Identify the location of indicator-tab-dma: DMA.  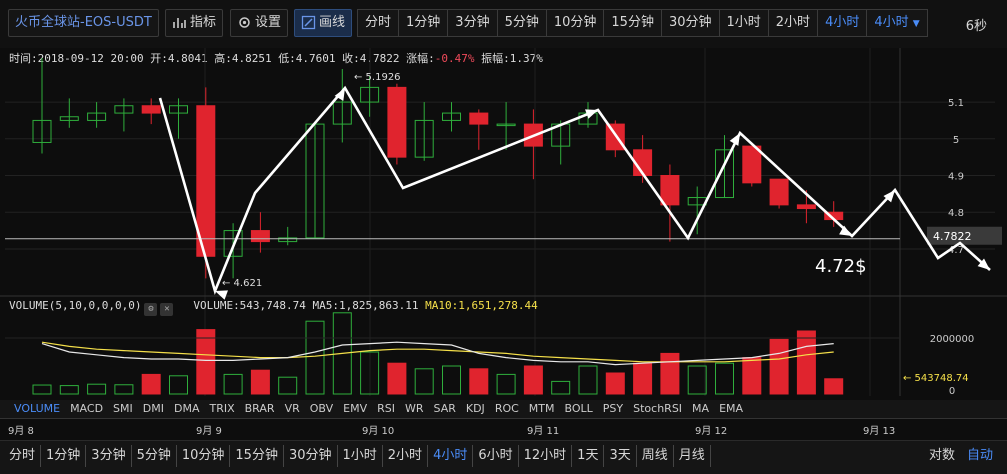
(187, 409).